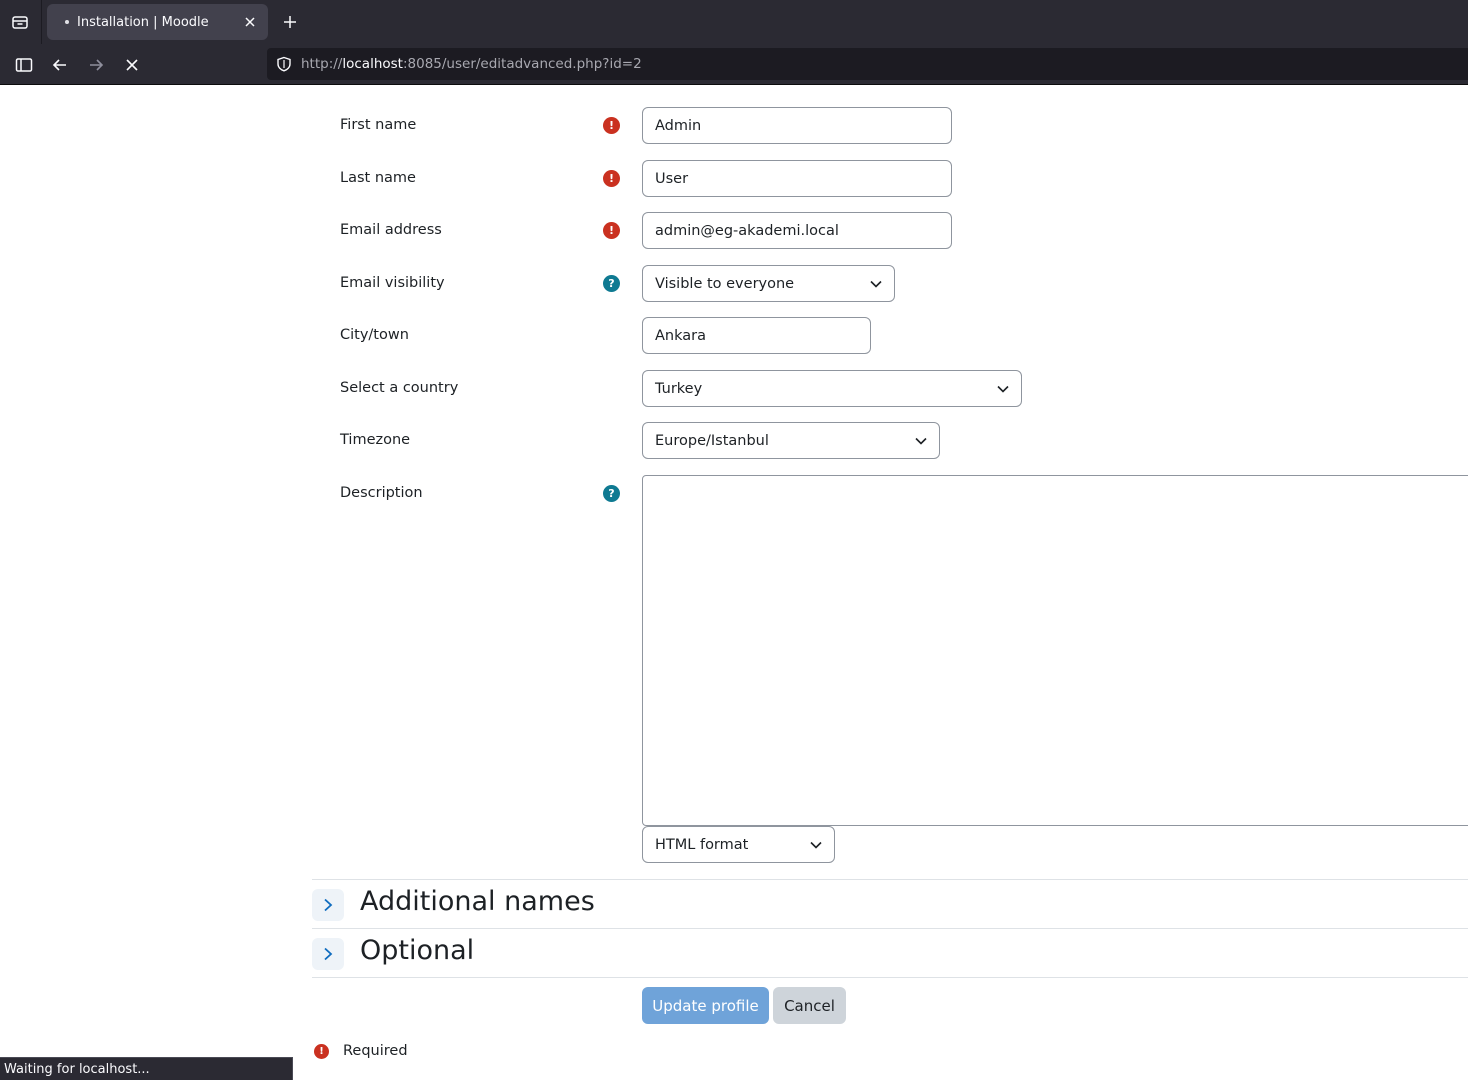 Image resolution: width=1468 pixels, height=1080 pixels. What do you see at coordinates (250, 22) in the screenshot?
I see `close-tab-icon` at bounding box center [250, 22].